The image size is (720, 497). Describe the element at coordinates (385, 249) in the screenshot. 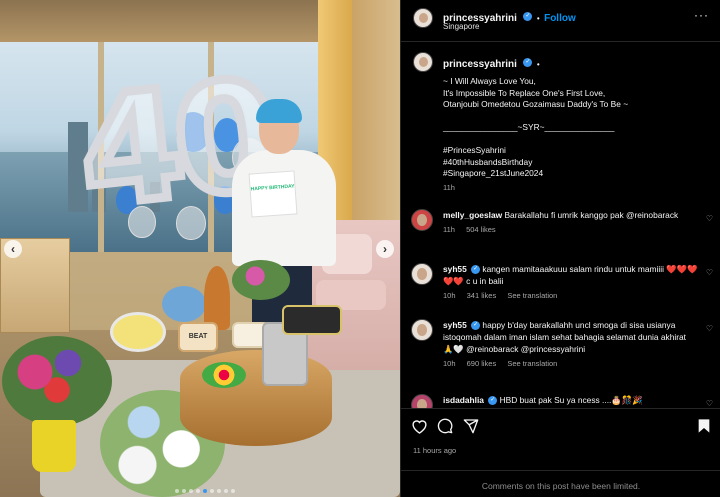

I see `carousel-next-icon: ›` at that location.